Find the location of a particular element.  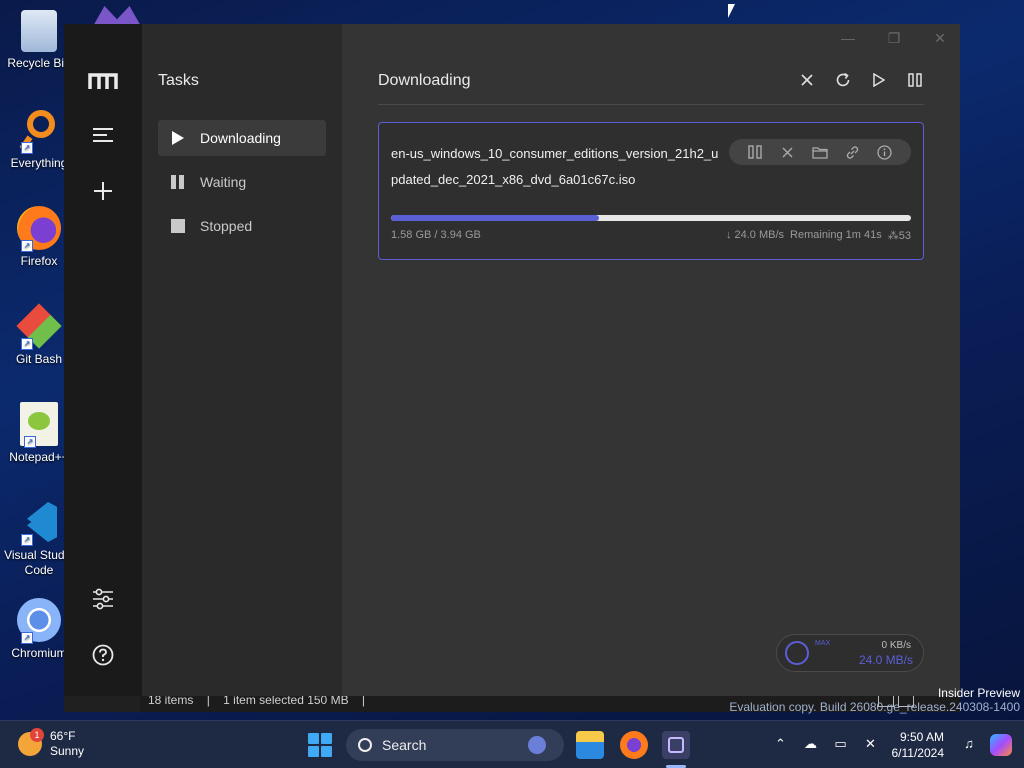

pause-task-button is located at coordinates (755, 152).